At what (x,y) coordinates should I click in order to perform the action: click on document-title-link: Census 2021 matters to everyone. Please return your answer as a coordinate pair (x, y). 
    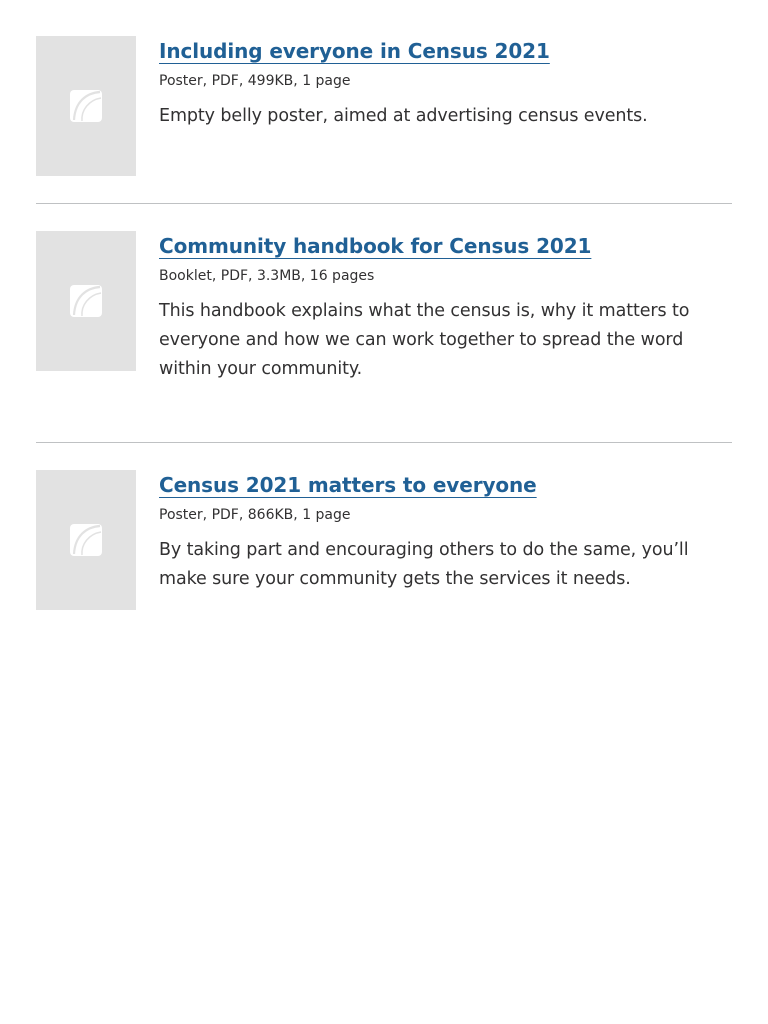
    Looking at the image, I should click on (348, 485).